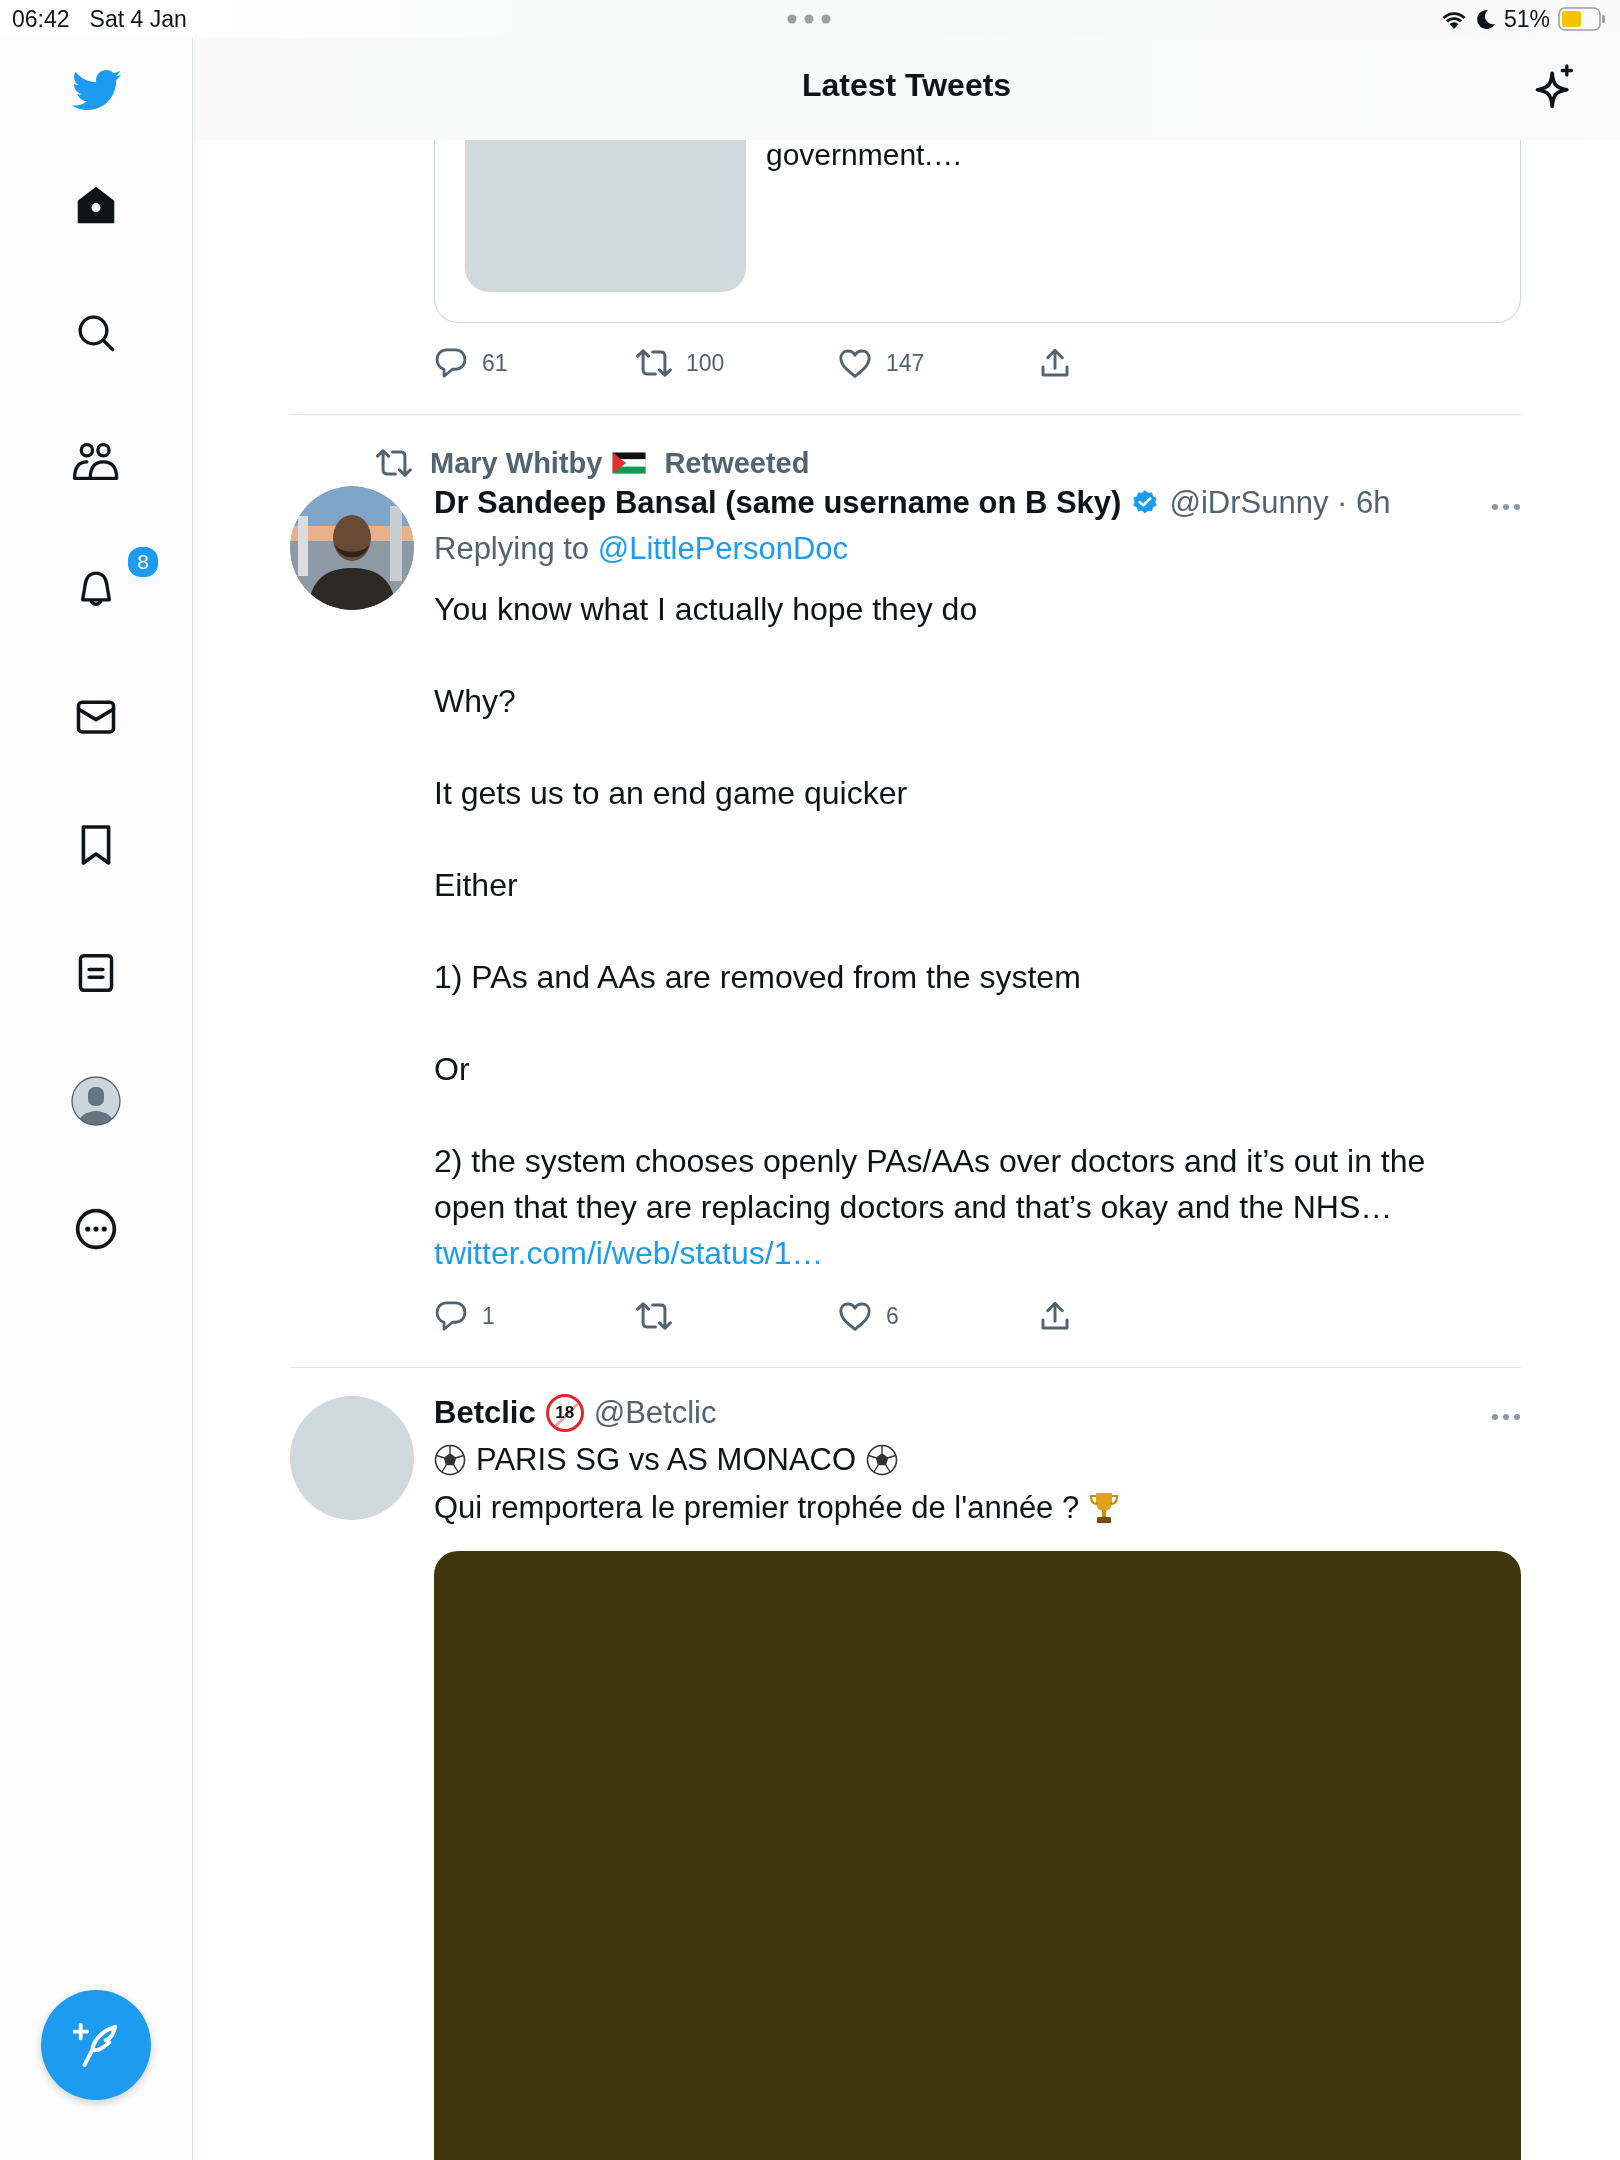  I want to click on like-button: 147, so click(881, 363).